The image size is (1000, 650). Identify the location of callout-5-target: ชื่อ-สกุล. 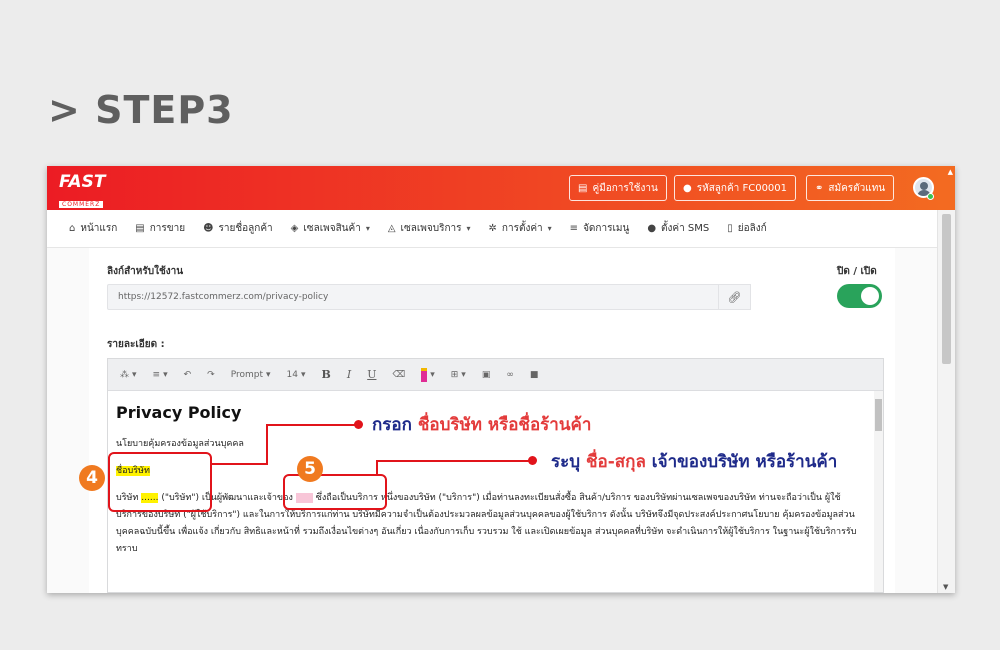
(615, 462).